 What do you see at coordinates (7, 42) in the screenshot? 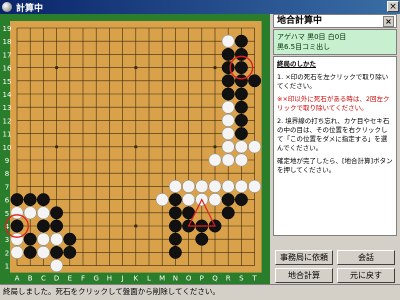
I see `row-label: 18` at bounding box center [7, 42].